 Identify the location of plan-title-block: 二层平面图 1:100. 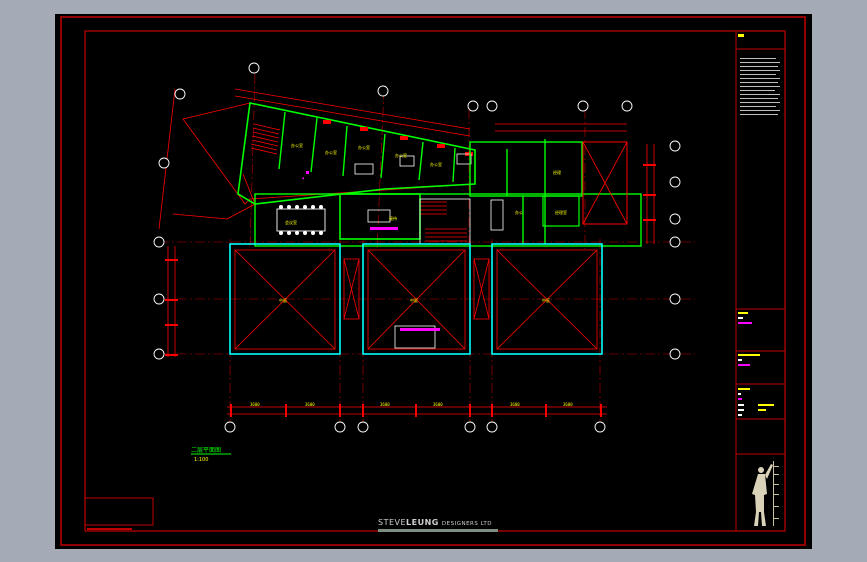
(211, 455).